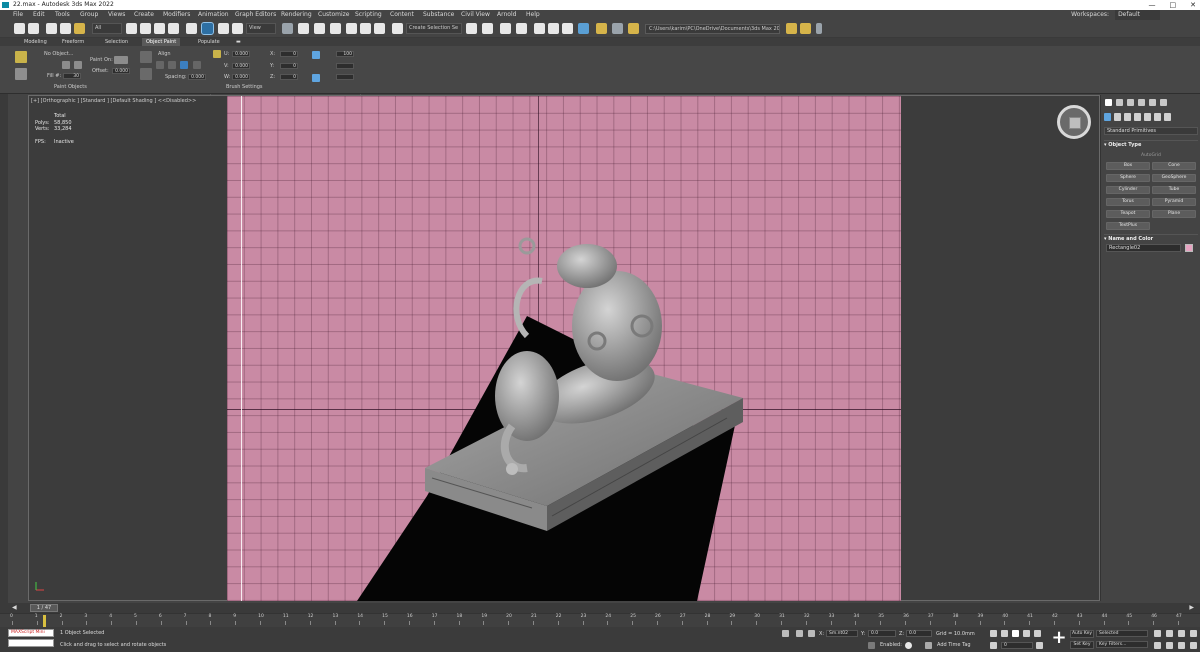  I want to click on plane-button: Plane, so click(1174, 214).